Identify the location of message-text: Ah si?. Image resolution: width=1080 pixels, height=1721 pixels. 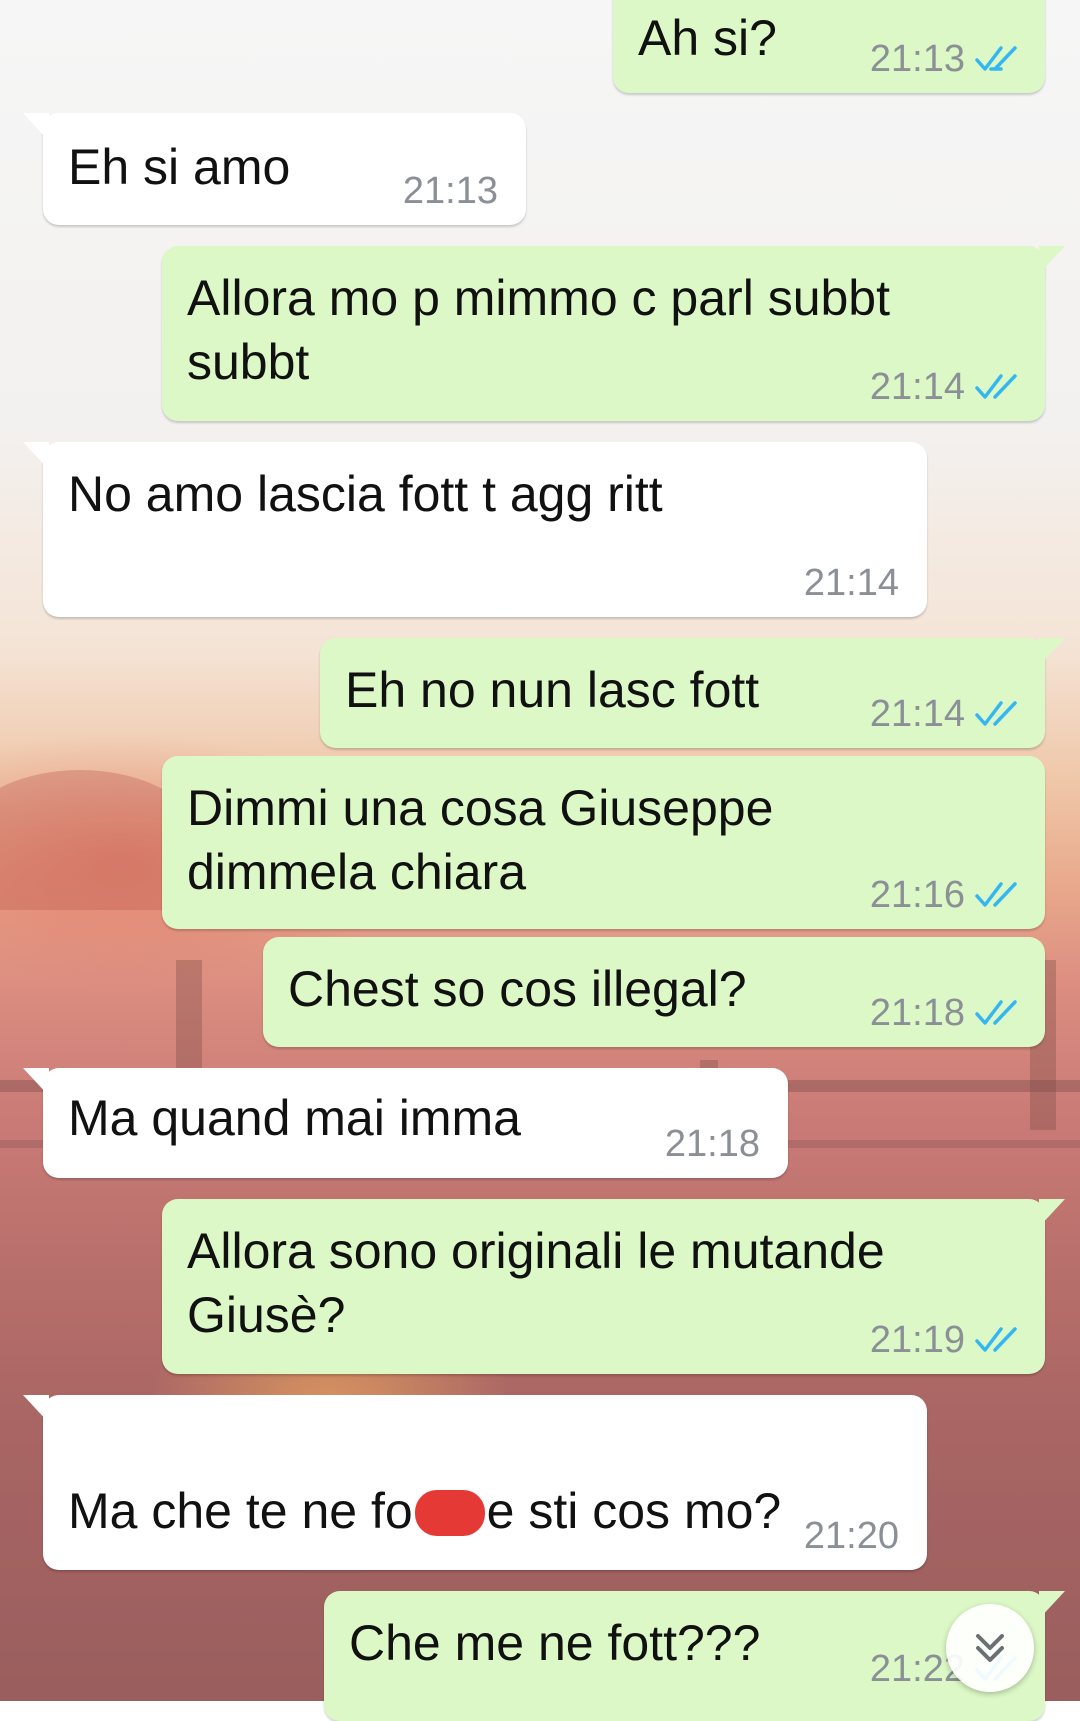
(707, 38).